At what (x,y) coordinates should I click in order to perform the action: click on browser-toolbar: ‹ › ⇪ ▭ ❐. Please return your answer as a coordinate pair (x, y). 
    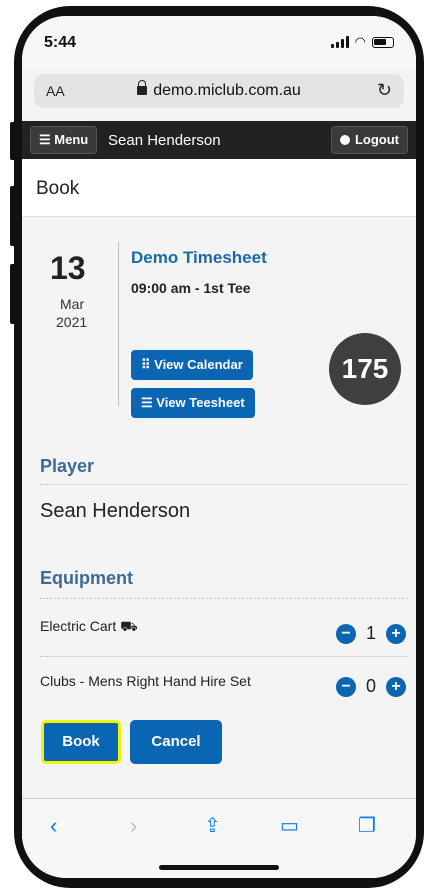
    Looking at the image, I should click on (219, 838).